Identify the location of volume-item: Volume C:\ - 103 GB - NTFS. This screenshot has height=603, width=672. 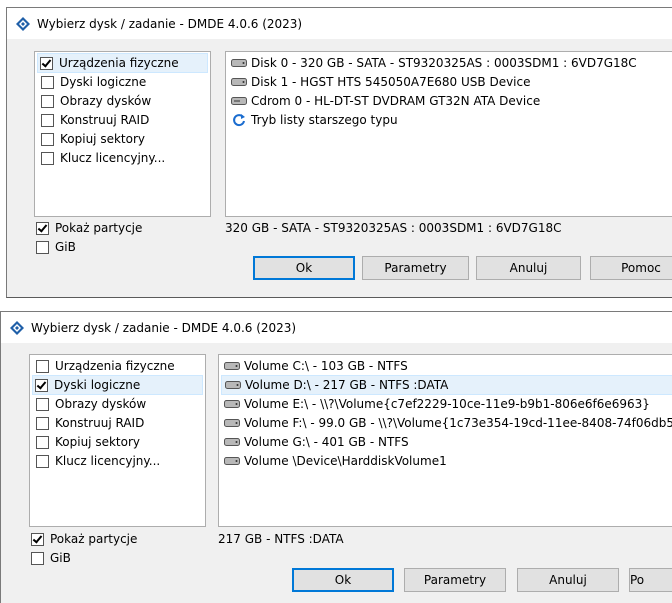
(446, 366).